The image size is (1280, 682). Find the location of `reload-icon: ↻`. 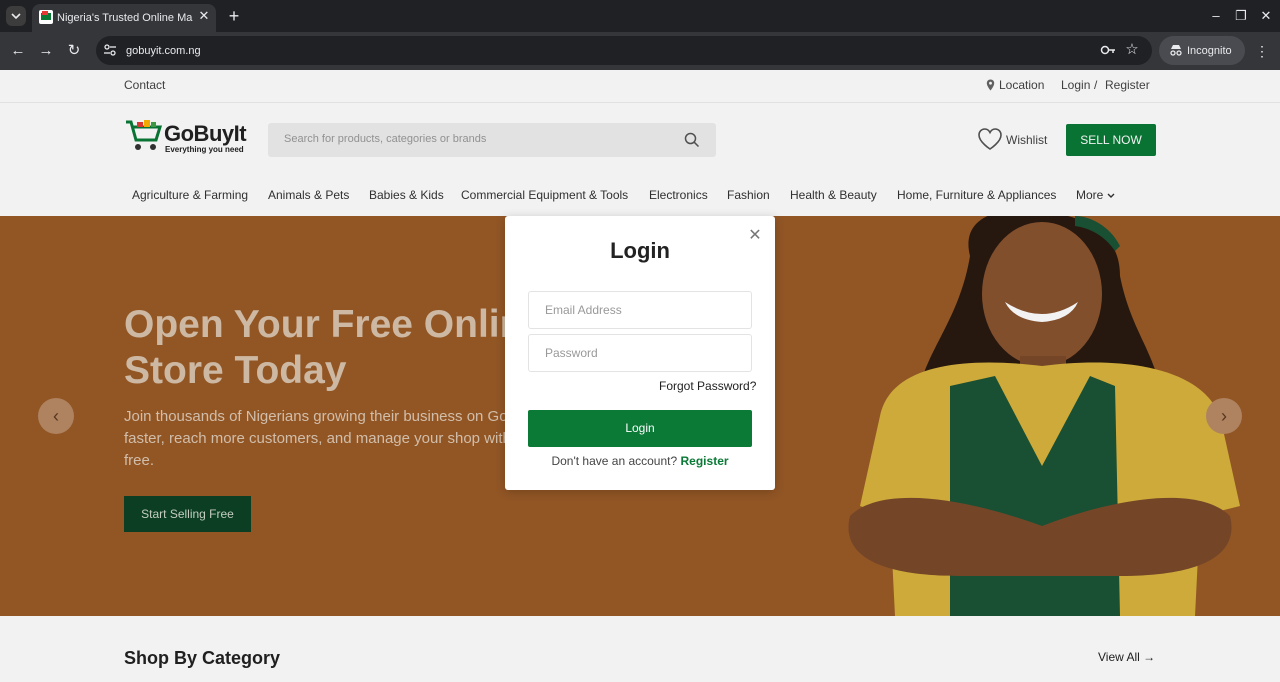

reload-icon: ↻ is located at coordinates (74, 51).